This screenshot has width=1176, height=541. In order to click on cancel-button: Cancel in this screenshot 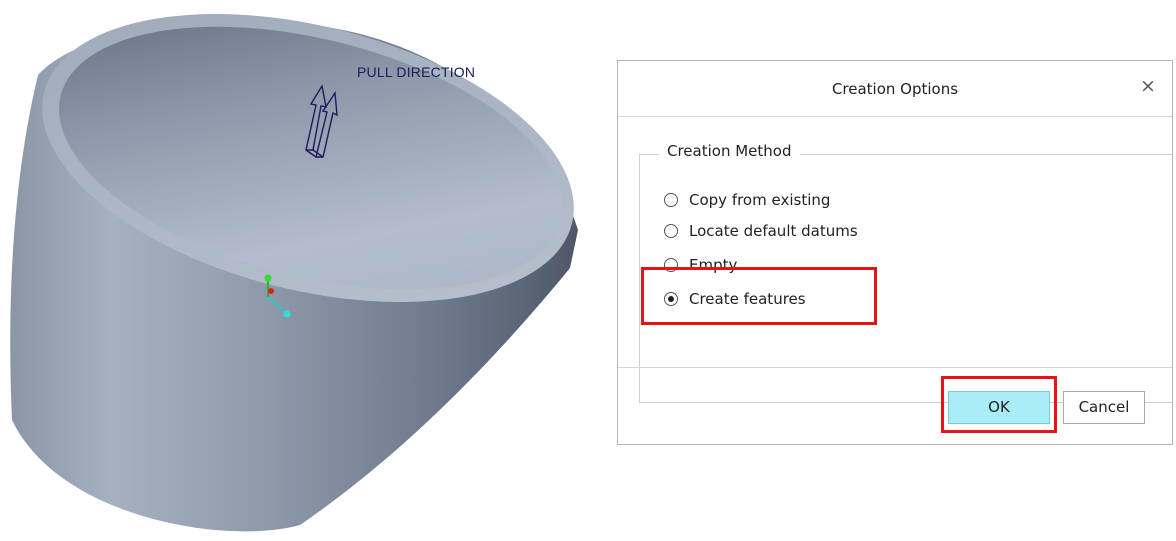, I will do `click(1104, 407)`.